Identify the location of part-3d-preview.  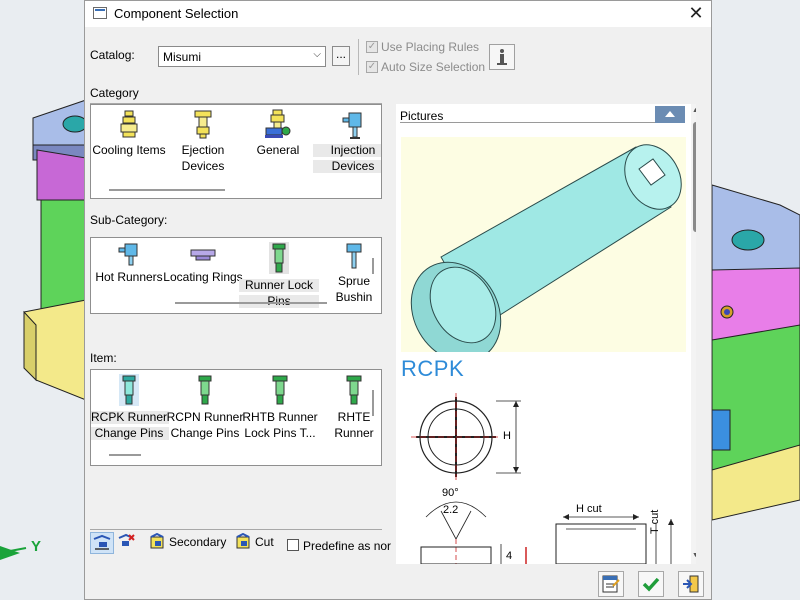
(543, 244).